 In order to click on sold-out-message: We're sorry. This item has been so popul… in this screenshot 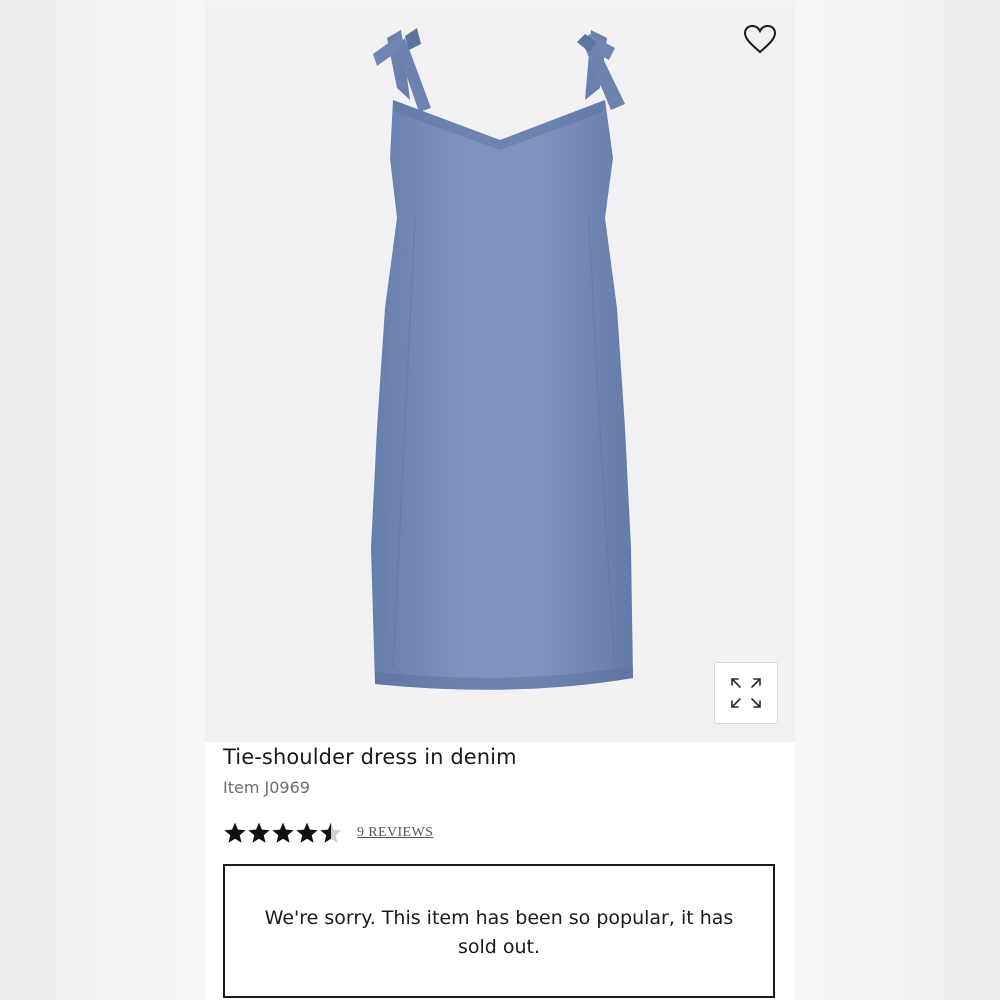, I will do `click(499, 932)`.